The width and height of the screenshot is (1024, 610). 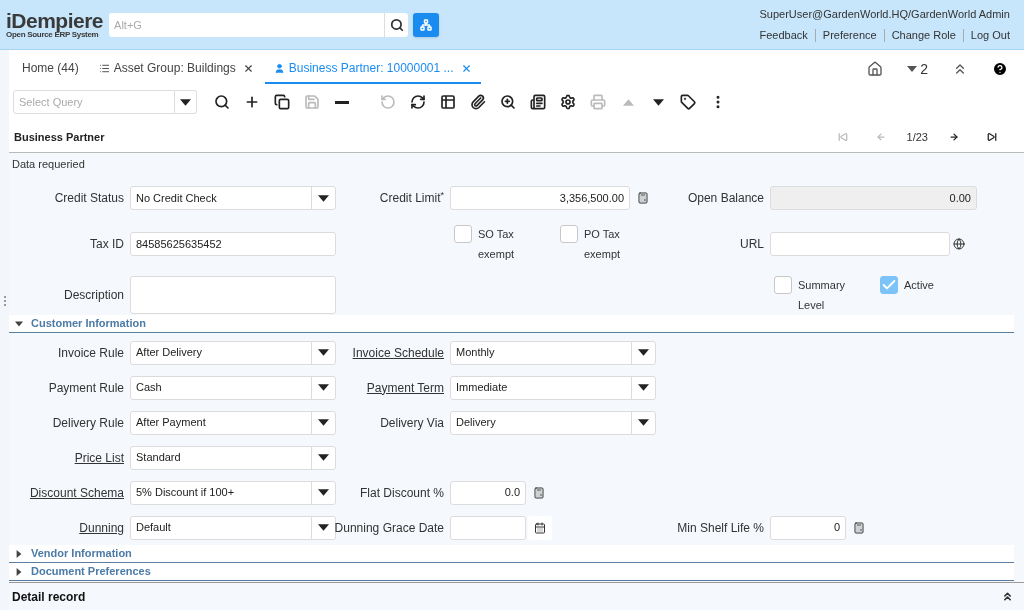 I want to click on input-field: Immediate, so click(x=553, y=387).